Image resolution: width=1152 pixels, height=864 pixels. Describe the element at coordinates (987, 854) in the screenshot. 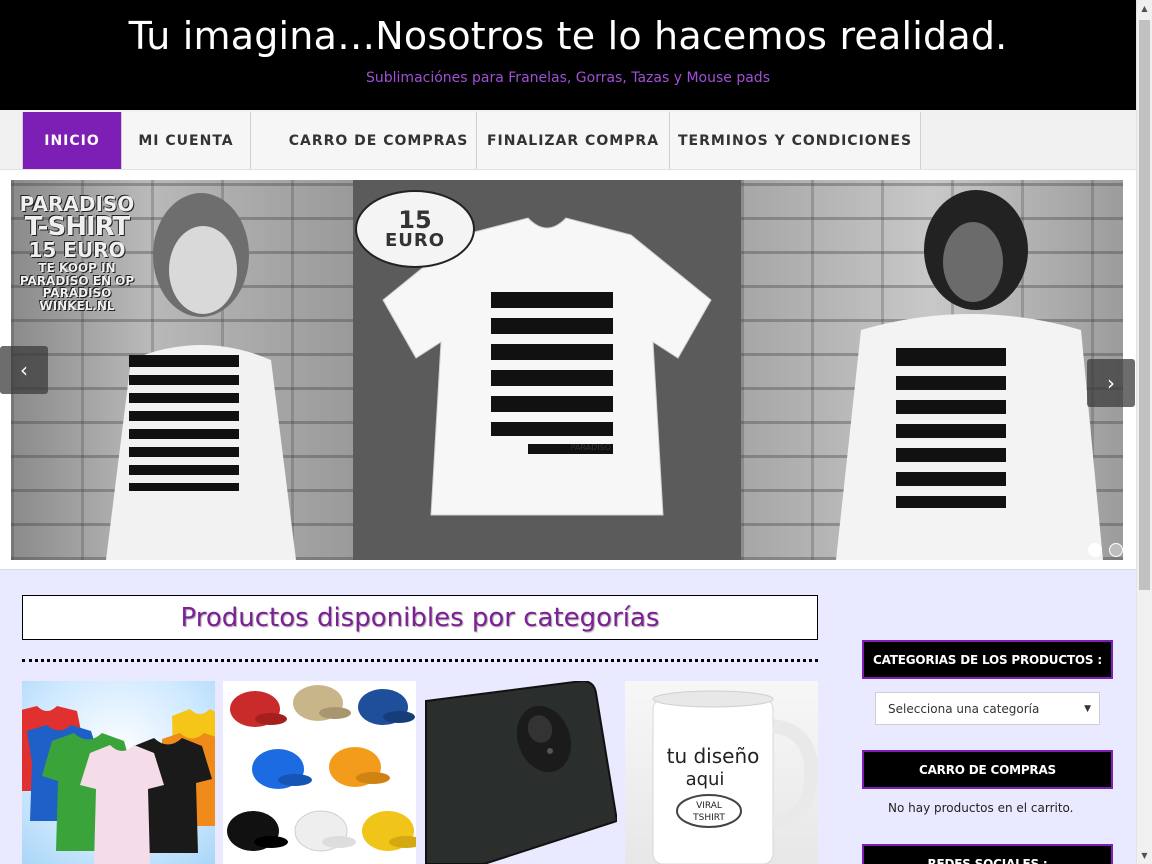

I see `widget-title-redes-sociales: REDES SOCIALES :` at that location.